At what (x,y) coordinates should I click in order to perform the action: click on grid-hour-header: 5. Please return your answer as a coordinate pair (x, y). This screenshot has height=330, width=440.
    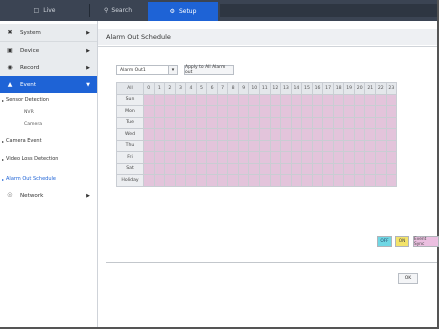
    Looking at the image, I should click on (201, 88).